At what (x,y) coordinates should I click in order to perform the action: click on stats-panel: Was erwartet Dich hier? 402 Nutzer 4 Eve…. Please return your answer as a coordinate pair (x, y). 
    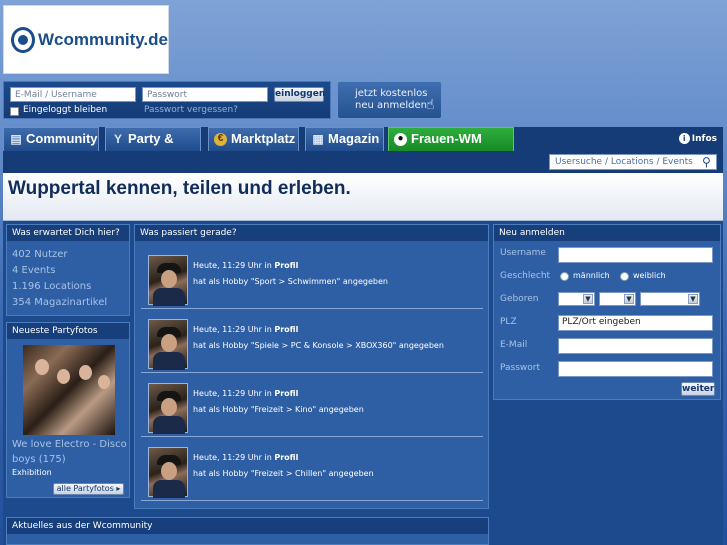
    Looking at the image, I should click on (68, 270).